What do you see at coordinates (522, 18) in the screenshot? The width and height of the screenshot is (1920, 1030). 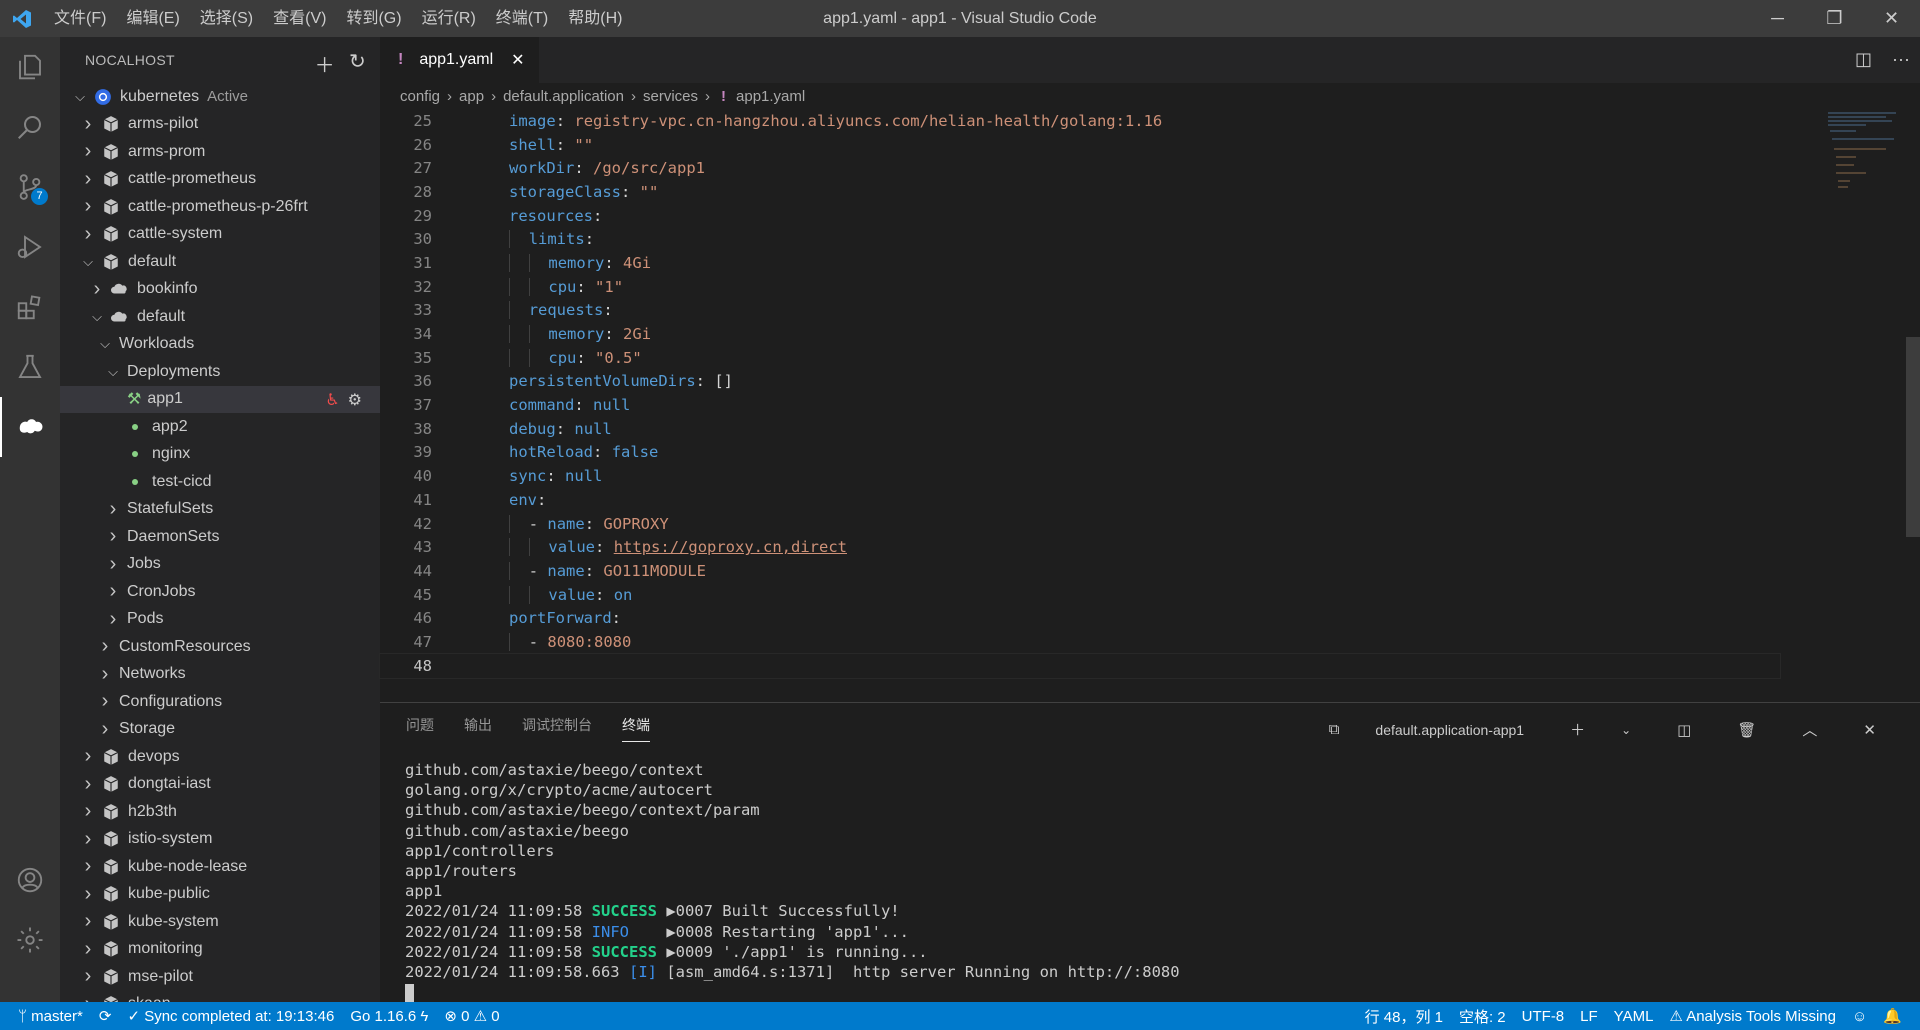 I see `menu-item: 终端(T)` at bounding box center [522, 18].